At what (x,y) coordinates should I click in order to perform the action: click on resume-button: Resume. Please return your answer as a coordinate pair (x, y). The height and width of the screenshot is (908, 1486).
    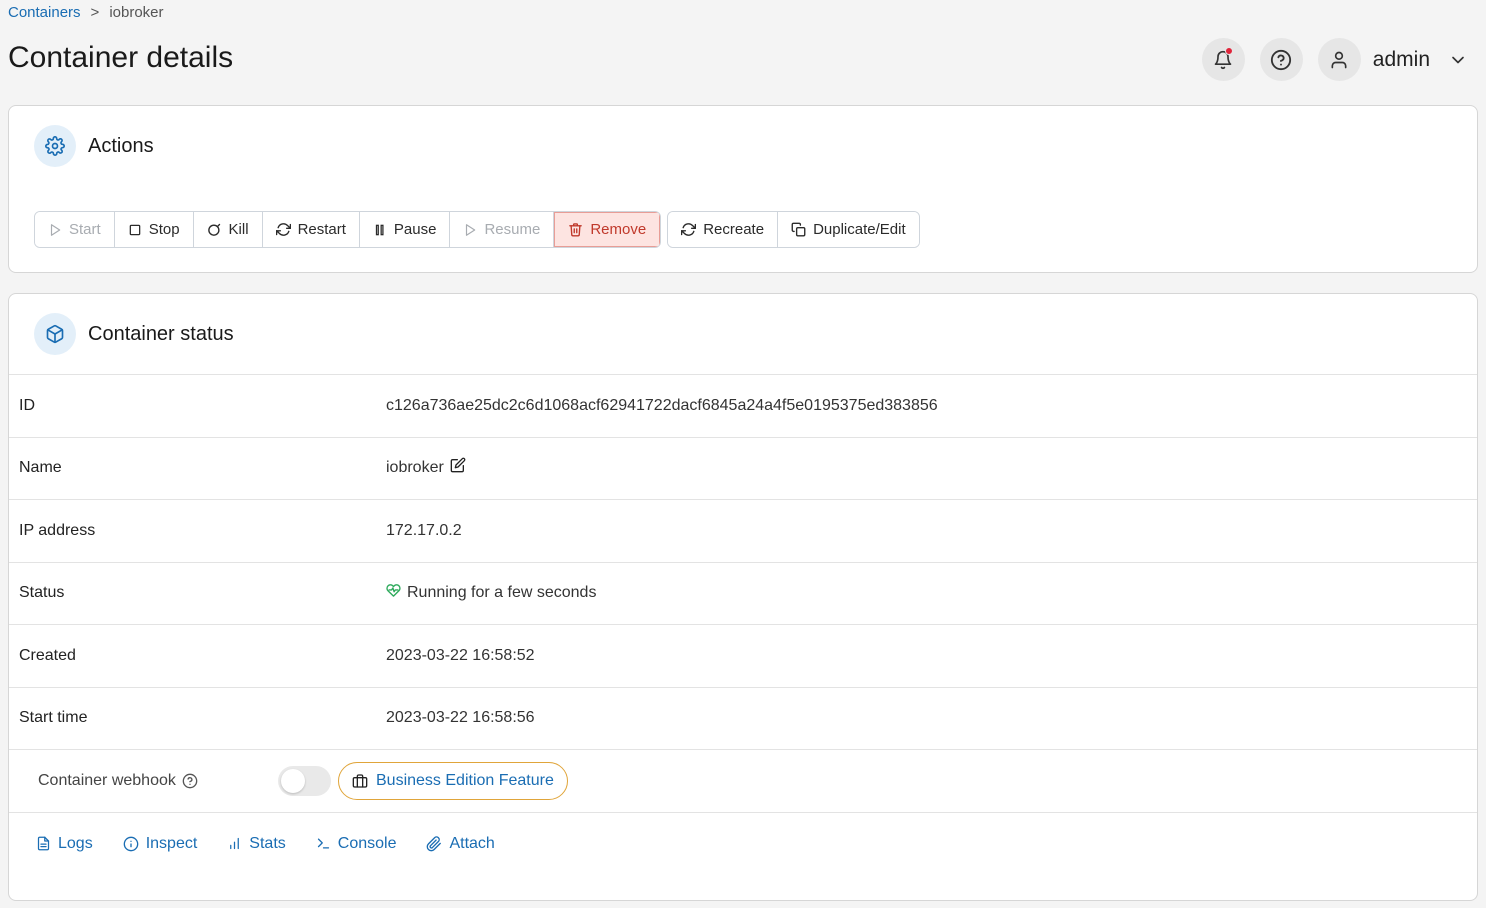
    Looking at the image, I should click on (502, 229).